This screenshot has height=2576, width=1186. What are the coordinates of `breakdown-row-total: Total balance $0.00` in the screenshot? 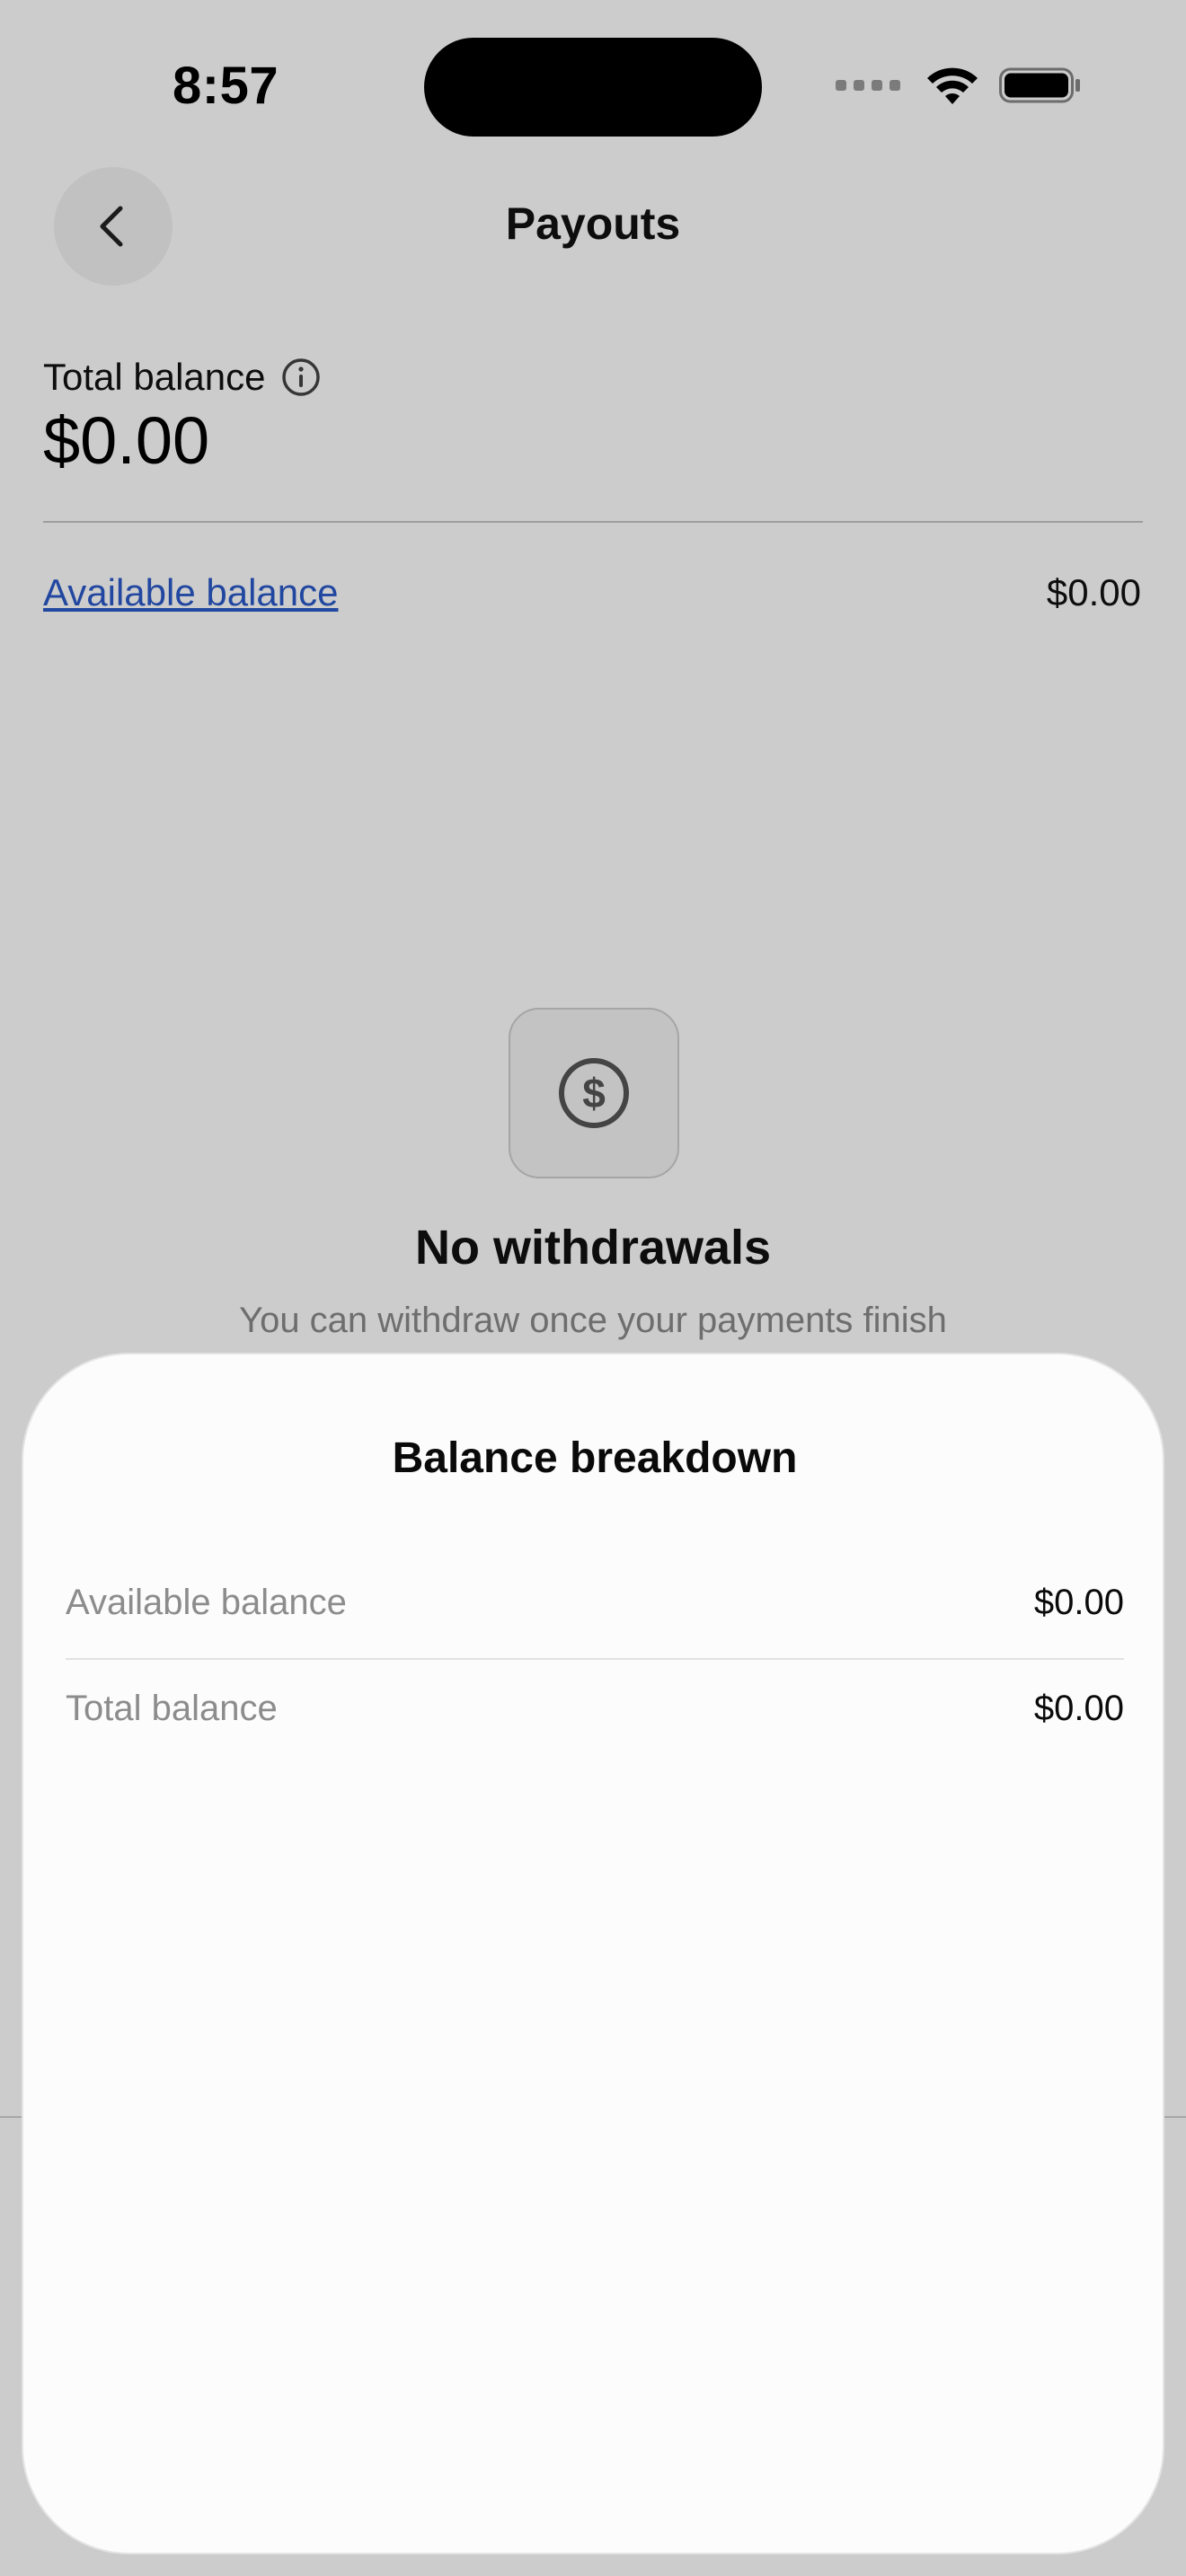 It's located at (595, 1712).